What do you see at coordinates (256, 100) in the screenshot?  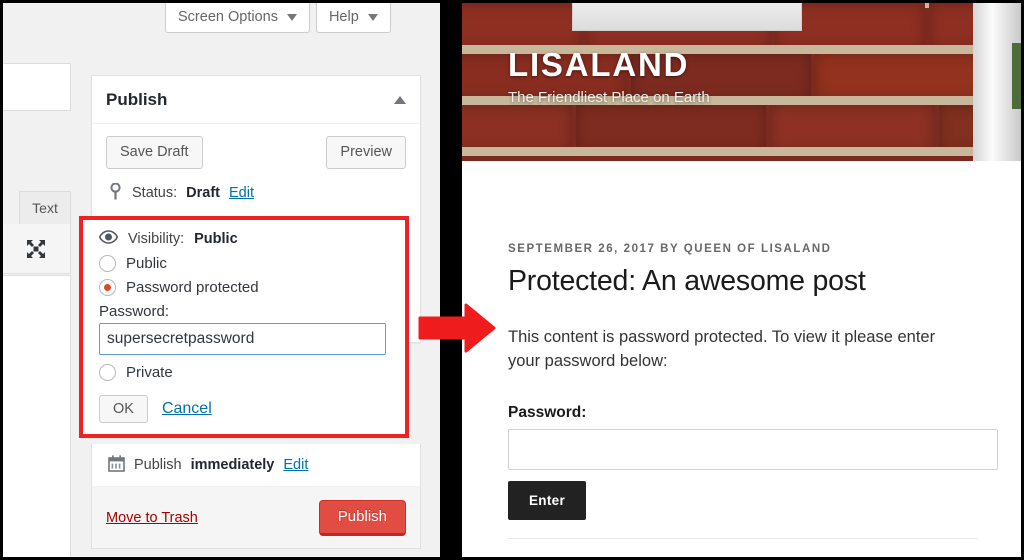 I see `publish-metabox-header: Publish` at bounding box center [256, 100].